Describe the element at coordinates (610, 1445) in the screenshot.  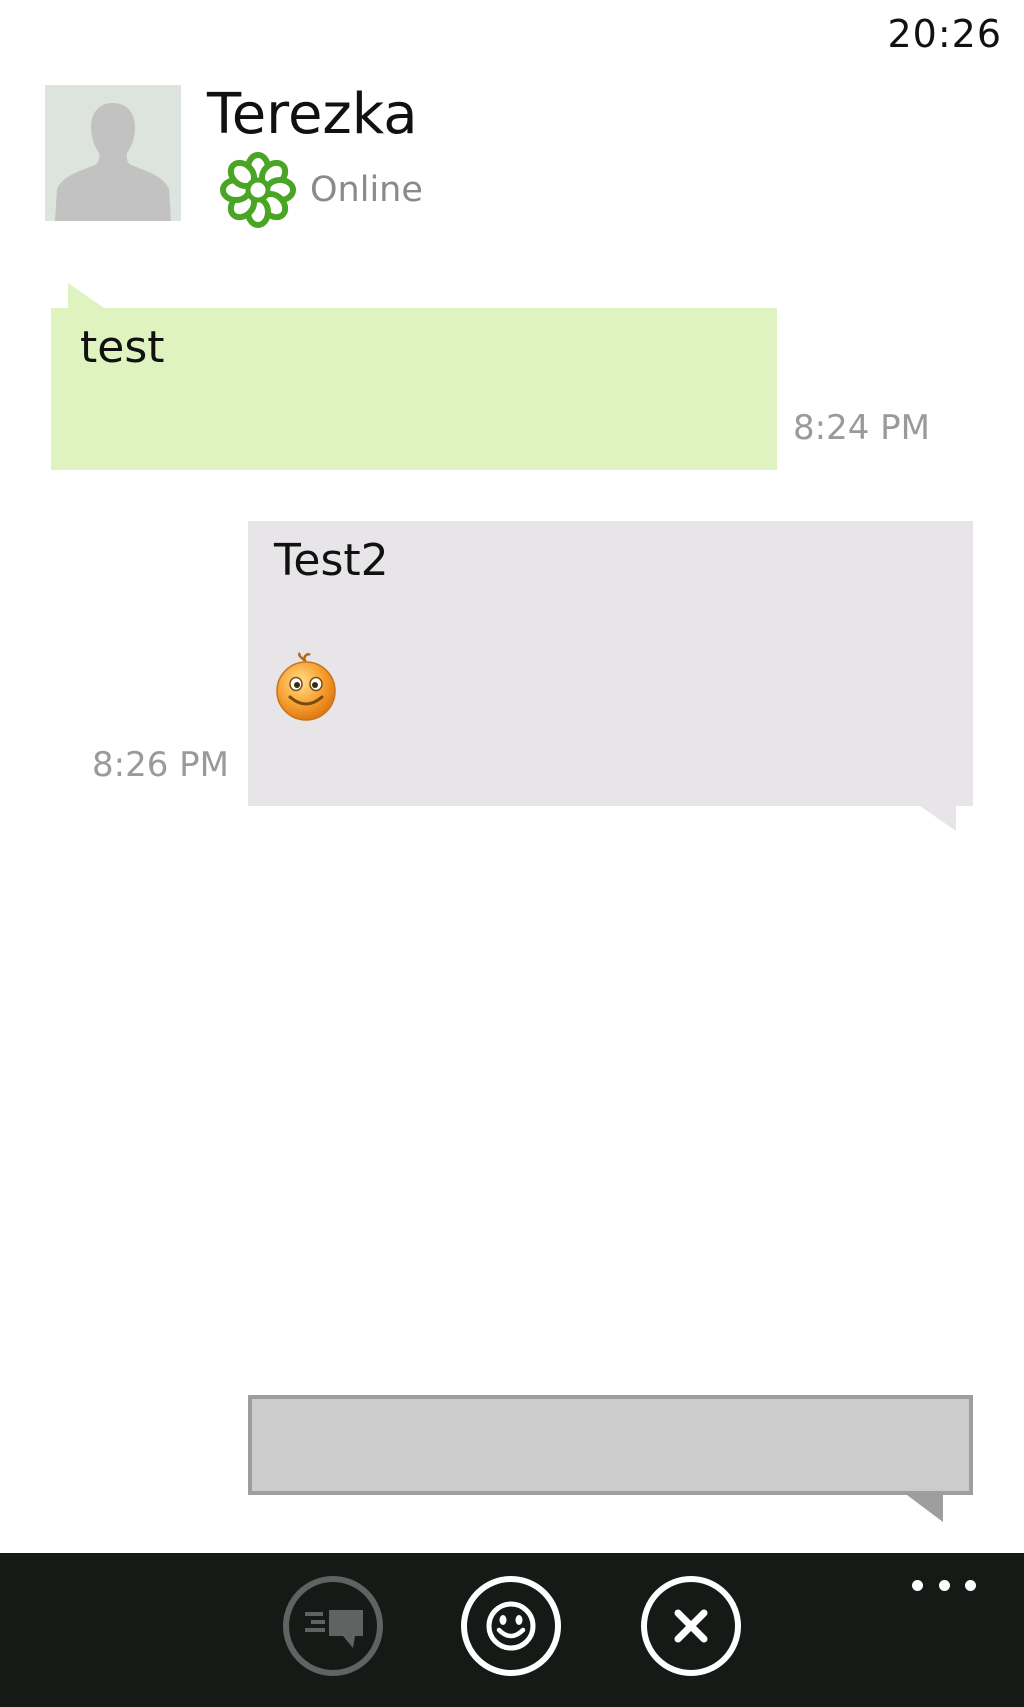
I see `message-input` at that location.